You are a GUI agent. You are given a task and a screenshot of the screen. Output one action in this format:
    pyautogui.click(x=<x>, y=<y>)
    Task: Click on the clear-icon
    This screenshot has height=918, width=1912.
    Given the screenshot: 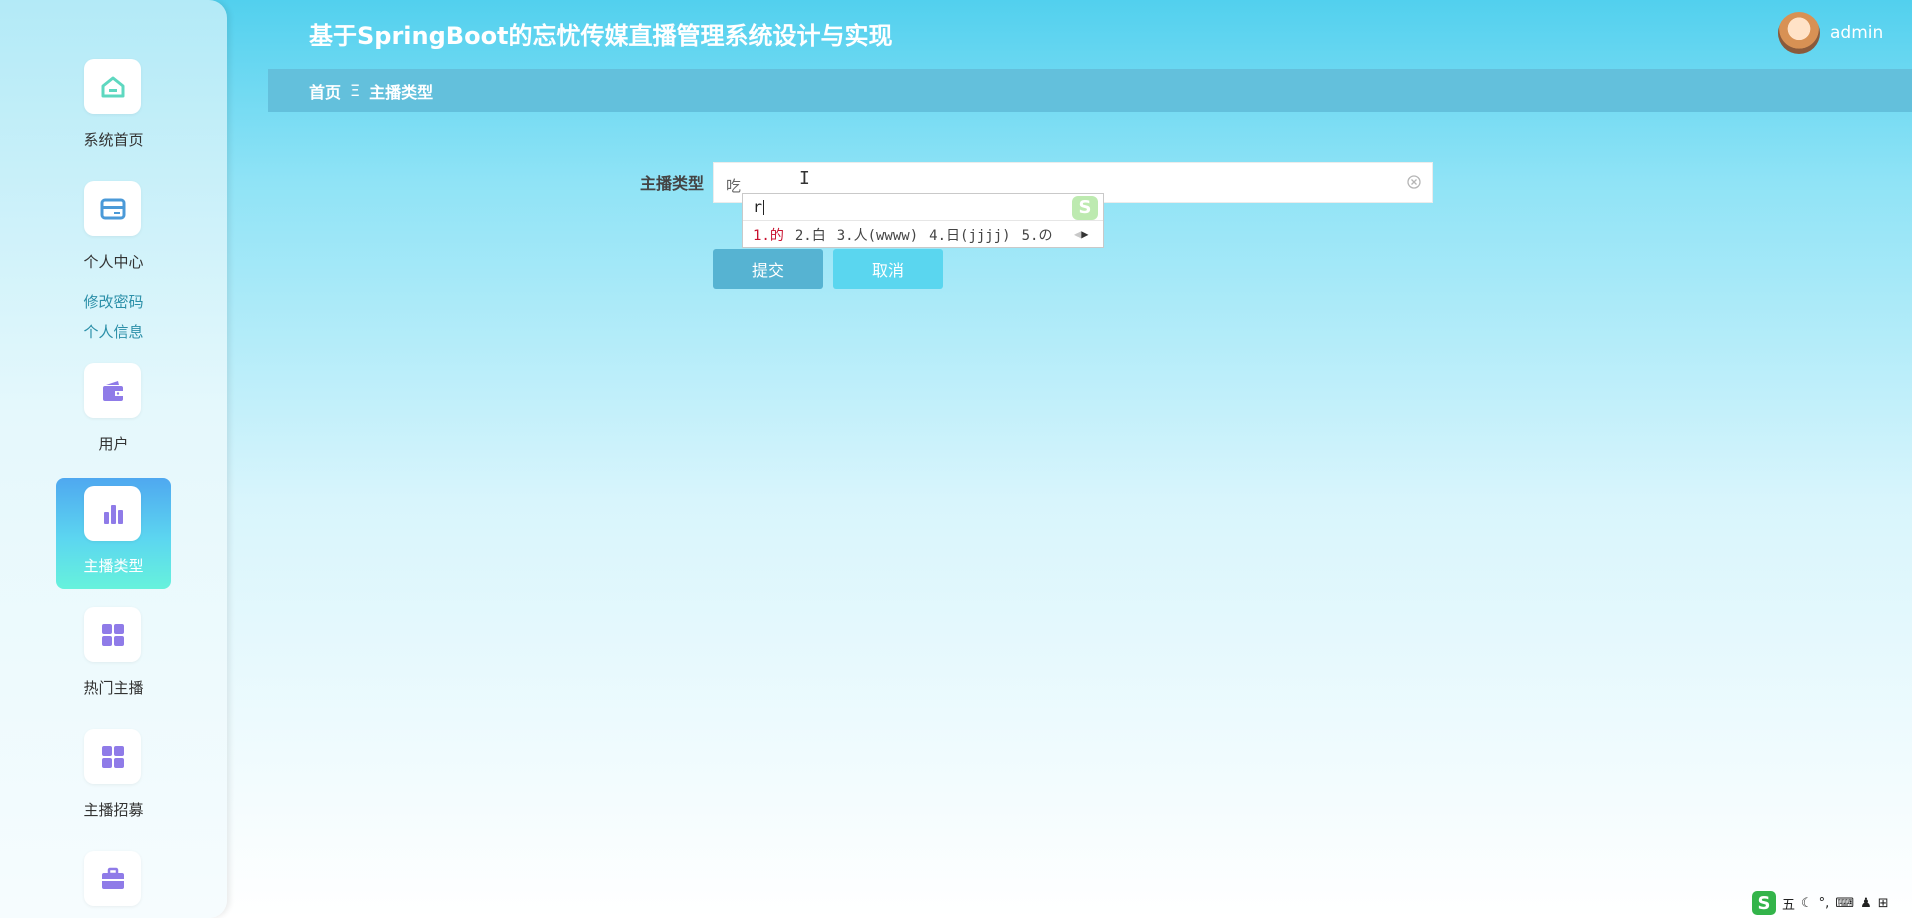 What is the action you would take?
    pyautogui.click(x=1414, y=182)
    